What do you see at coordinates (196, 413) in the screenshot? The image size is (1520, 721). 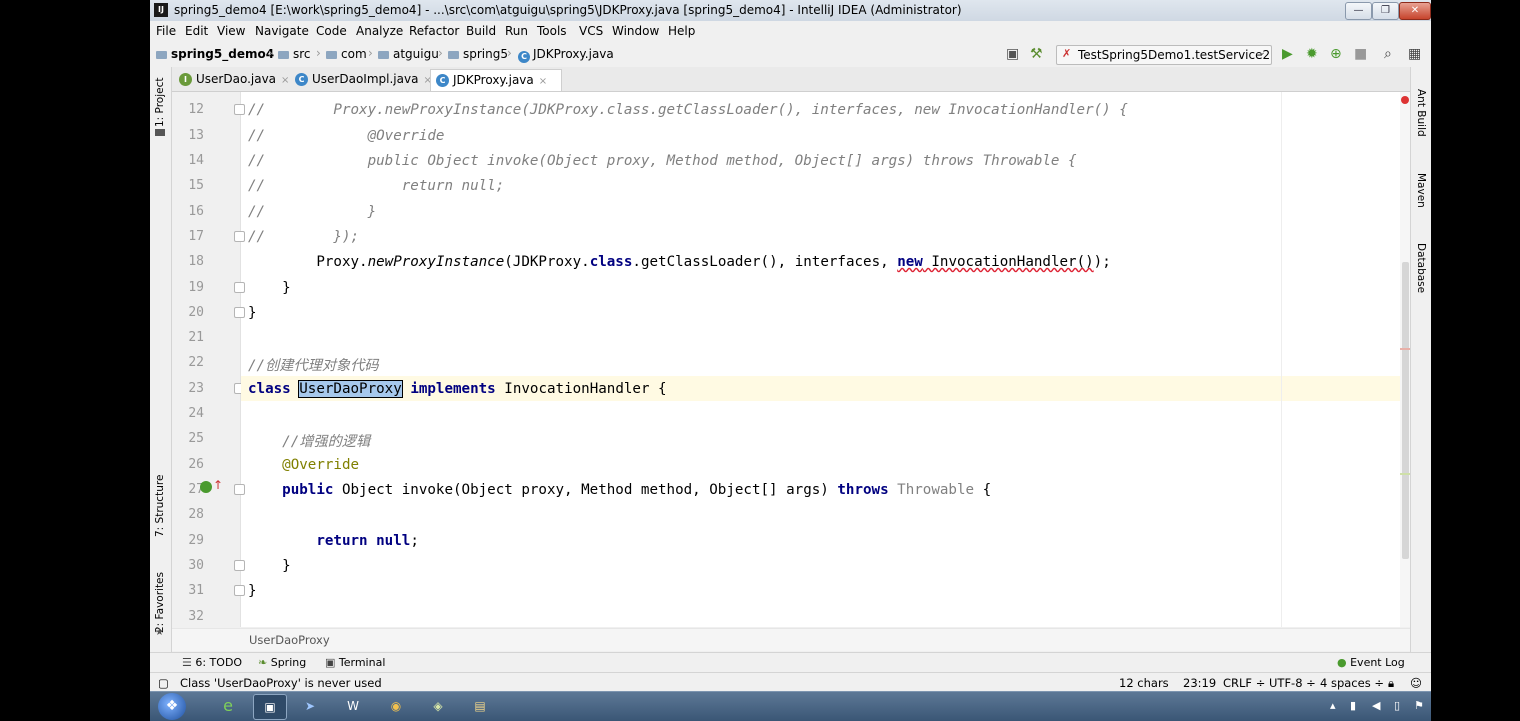 I see `line-number: 24` at bounding box center [196, 413].